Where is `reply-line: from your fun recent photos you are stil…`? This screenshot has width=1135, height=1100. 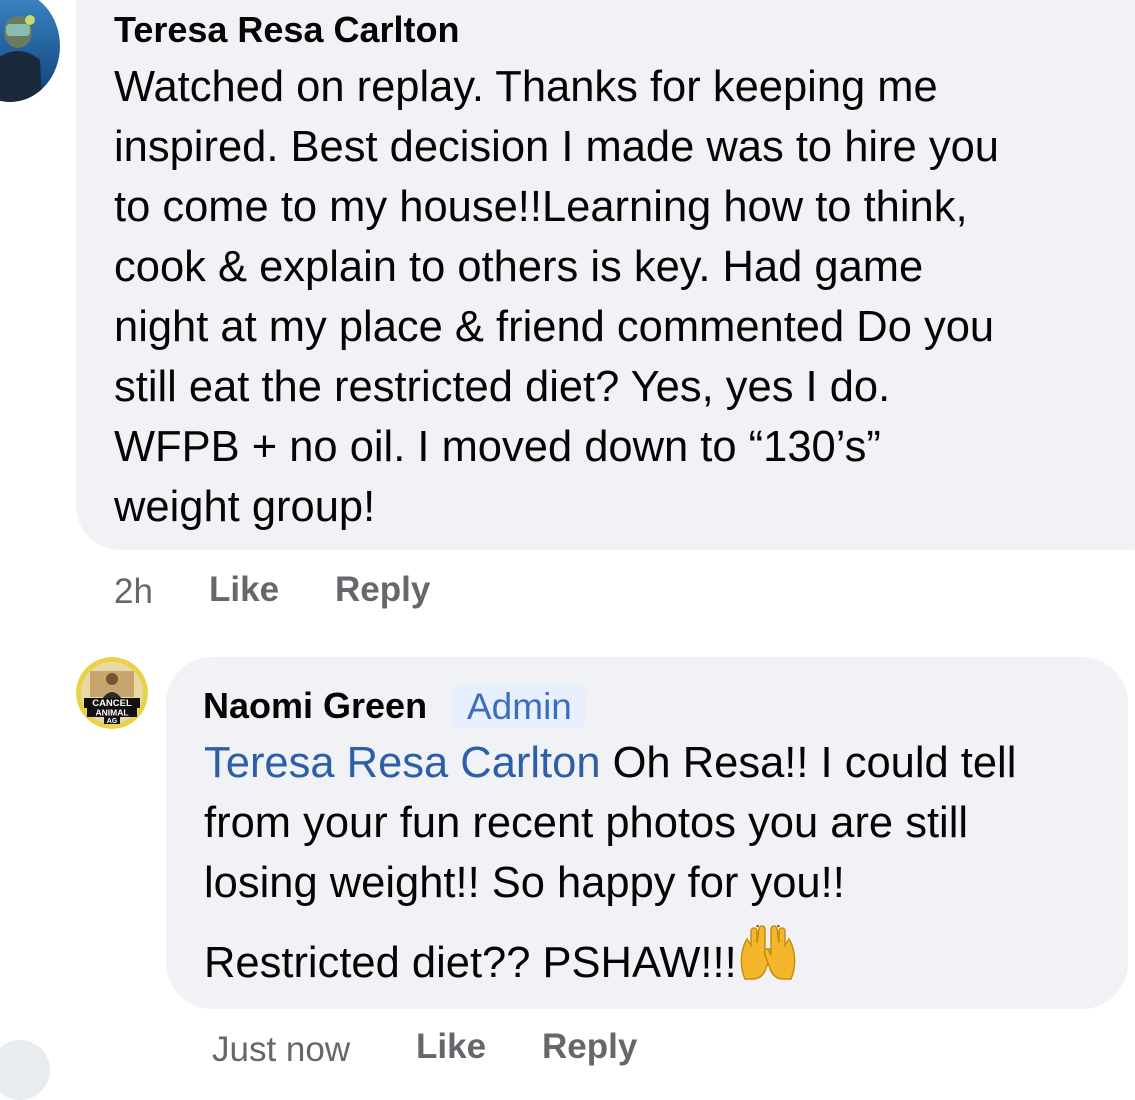
reply-line: from your fun recent photos you are stil… is located at coordinates (586, 823).